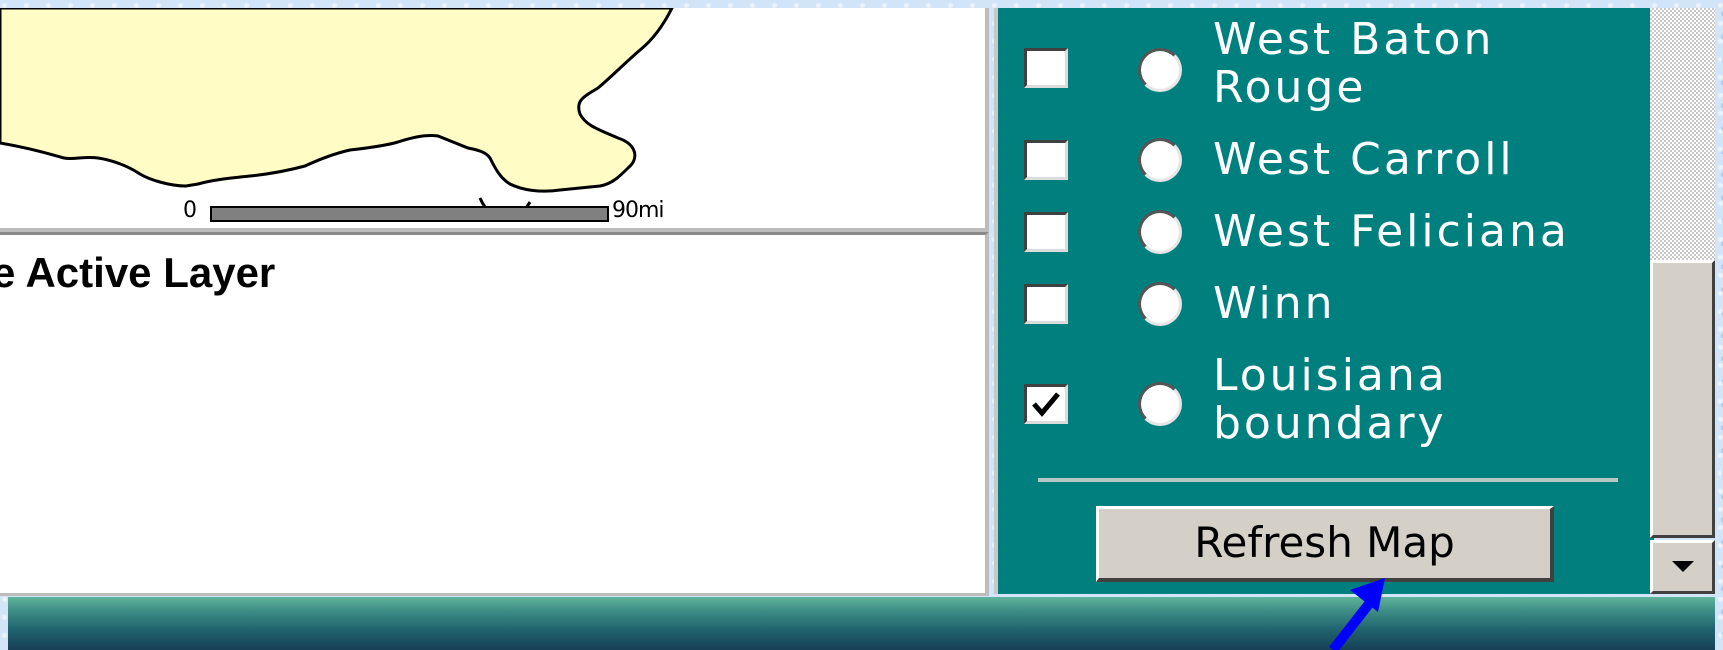 The height and width of the screenshot is (650, 1723). I want to click on layer-label: Louisiana boundary, so click(1428, 400).